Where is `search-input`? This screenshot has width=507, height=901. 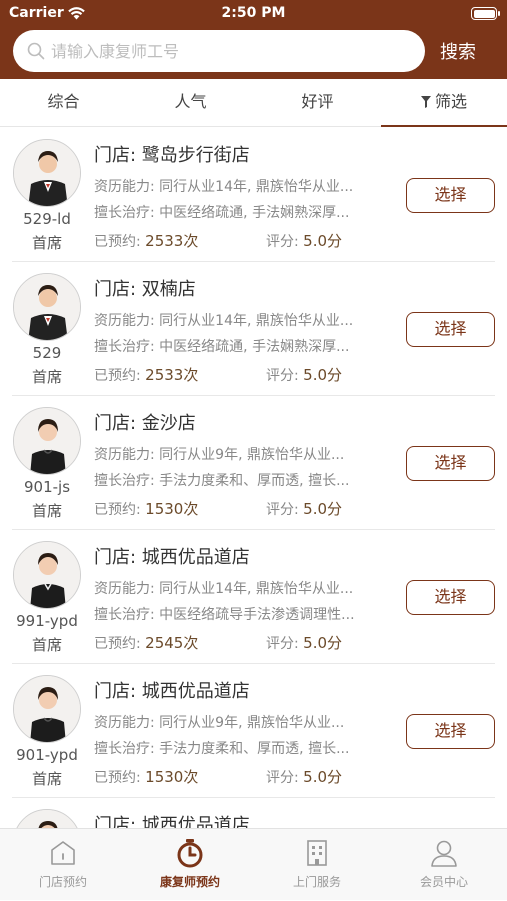 search-input is located at coordinates (221, 51).